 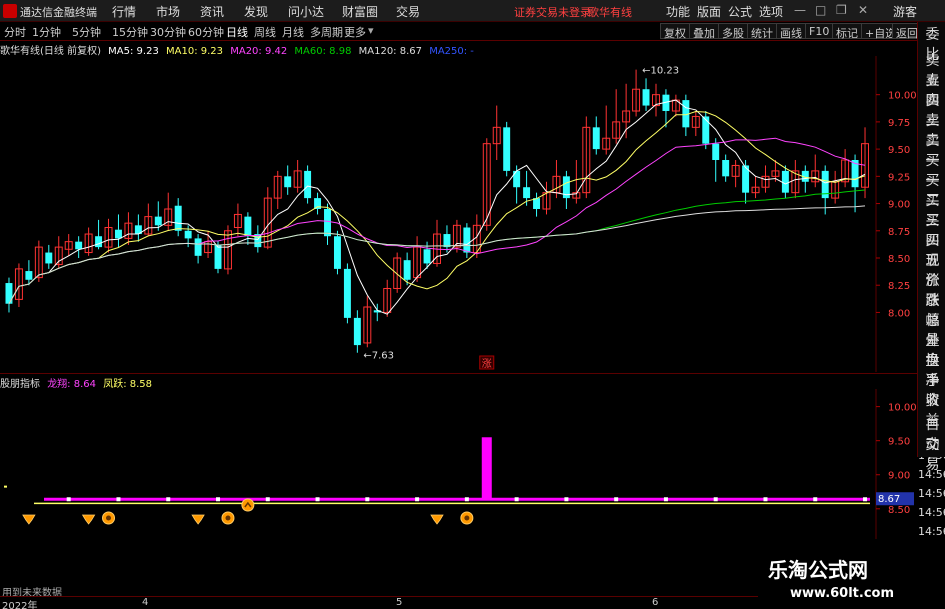 What do you see at coordinates (819, 31) in the screenshot?
I see `f10-button: F10` at bounding box center [819, 31].